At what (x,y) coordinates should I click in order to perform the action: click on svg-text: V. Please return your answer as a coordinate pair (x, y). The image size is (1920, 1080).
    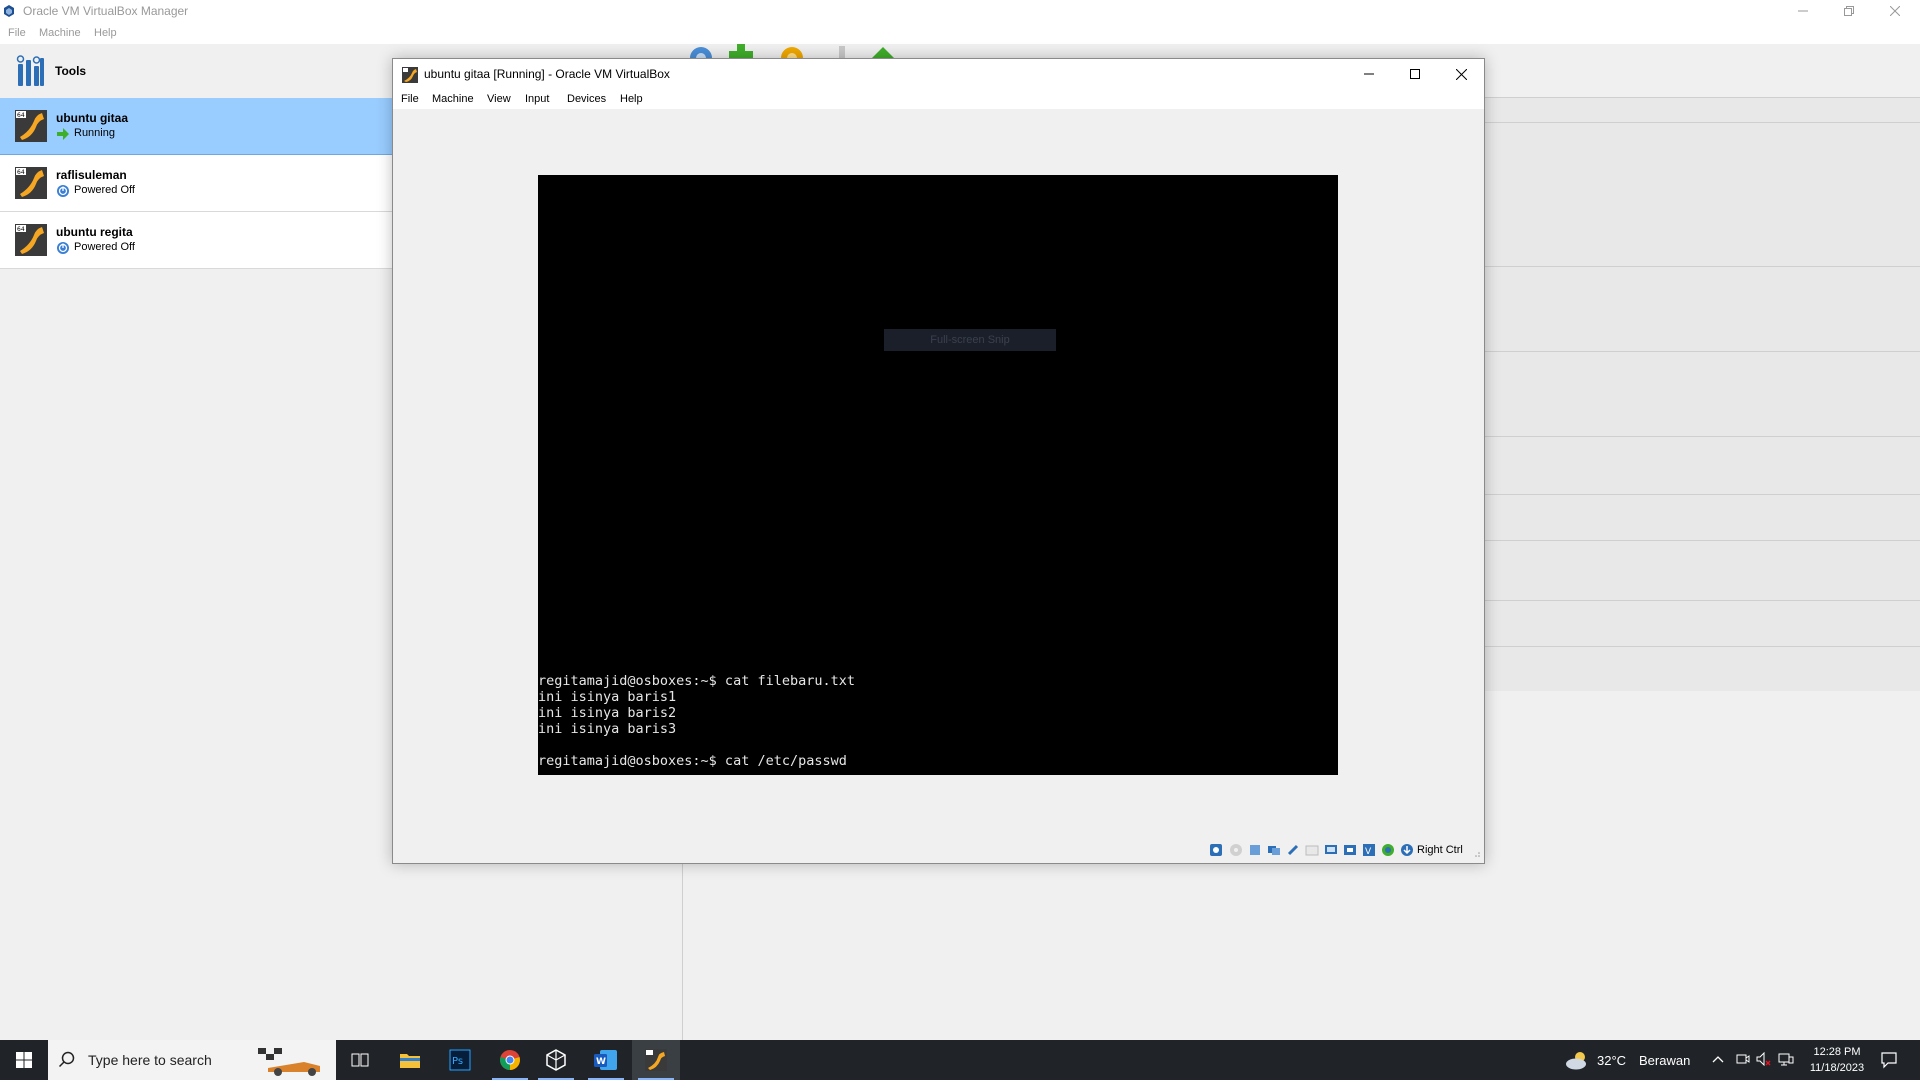
    Looking at the image, I should click on (1368, 852).